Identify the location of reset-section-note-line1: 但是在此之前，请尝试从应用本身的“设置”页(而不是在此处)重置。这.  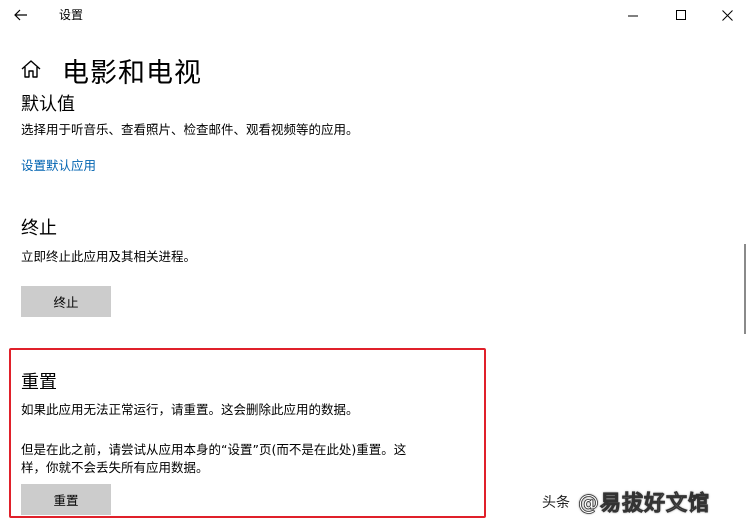
(214, 449).